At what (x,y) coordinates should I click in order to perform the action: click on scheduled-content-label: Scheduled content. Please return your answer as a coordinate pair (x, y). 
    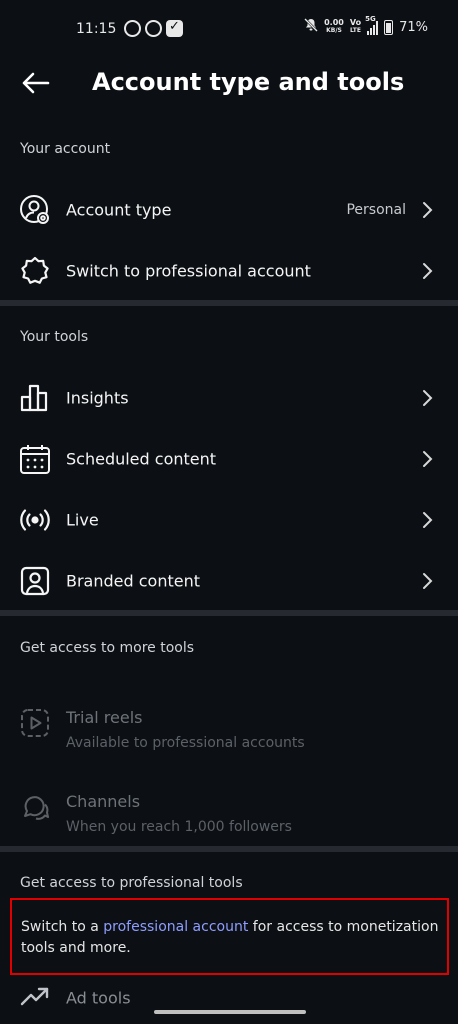
    Looking at the image, I should click on (141, 459).